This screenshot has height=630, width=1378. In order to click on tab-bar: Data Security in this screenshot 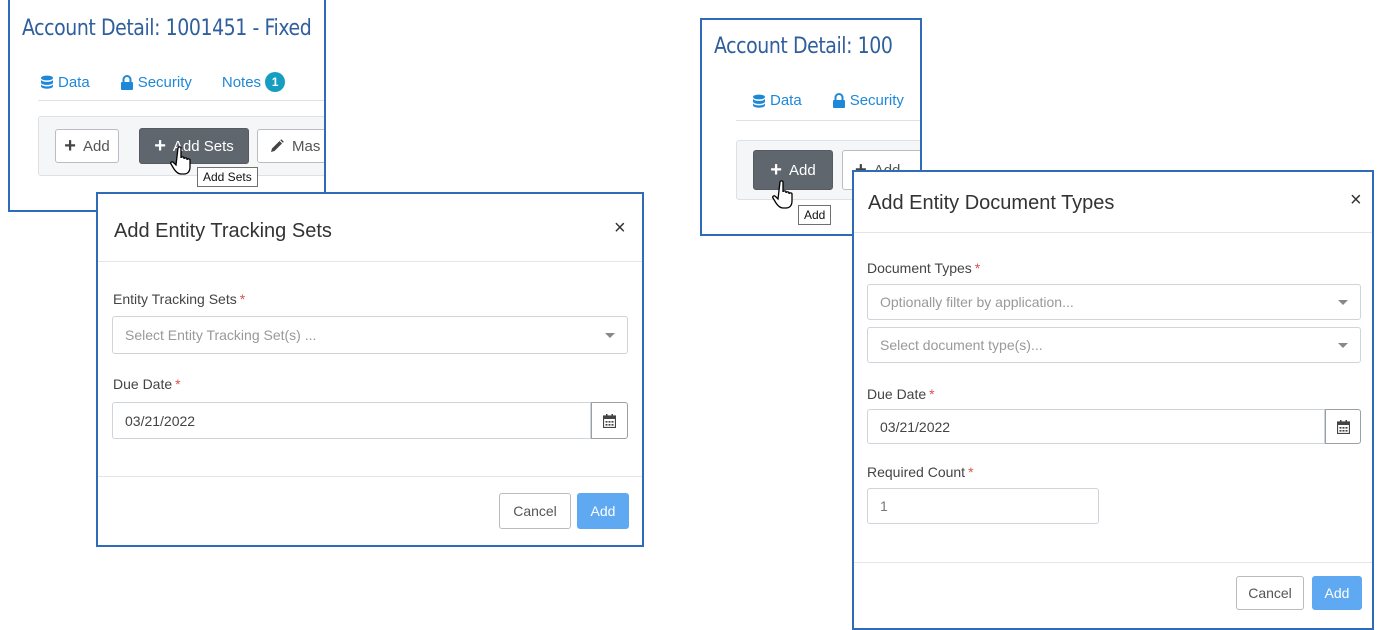, I will do `click(836, 100)`.